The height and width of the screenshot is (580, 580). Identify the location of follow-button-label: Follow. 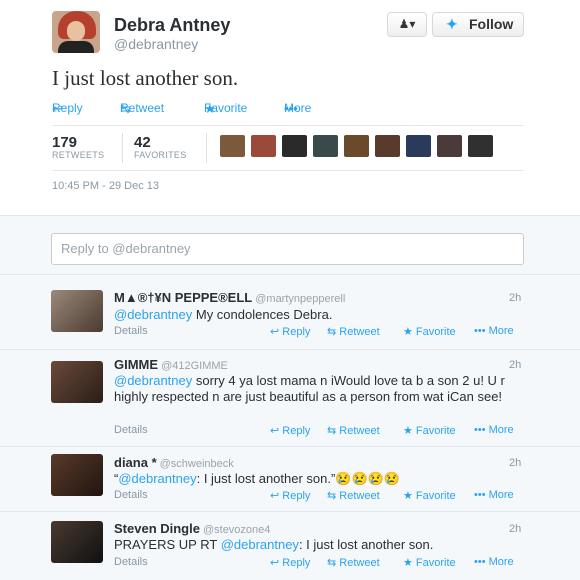
(491, 24).